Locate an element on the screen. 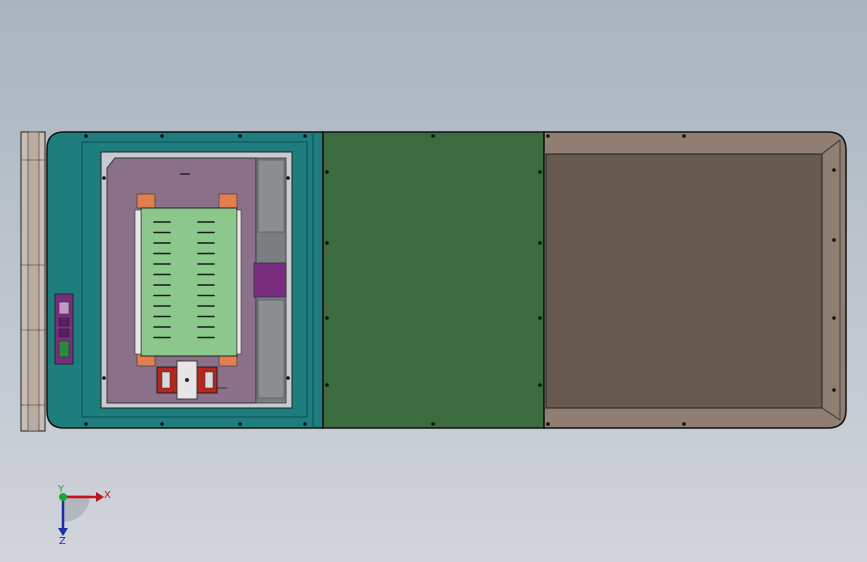 The image size is (867, 562). circuit-board is located at coordinates (188, 282).